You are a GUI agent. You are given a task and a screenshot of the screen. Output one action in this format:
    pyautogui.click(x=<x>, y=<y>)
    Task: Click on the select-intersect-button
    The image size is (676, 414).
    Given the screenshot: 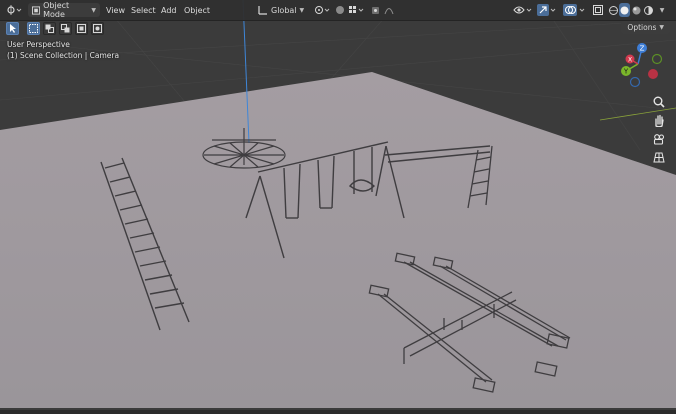 What is the action you would take?
    pyautogui.click(x=97, y=28)
    